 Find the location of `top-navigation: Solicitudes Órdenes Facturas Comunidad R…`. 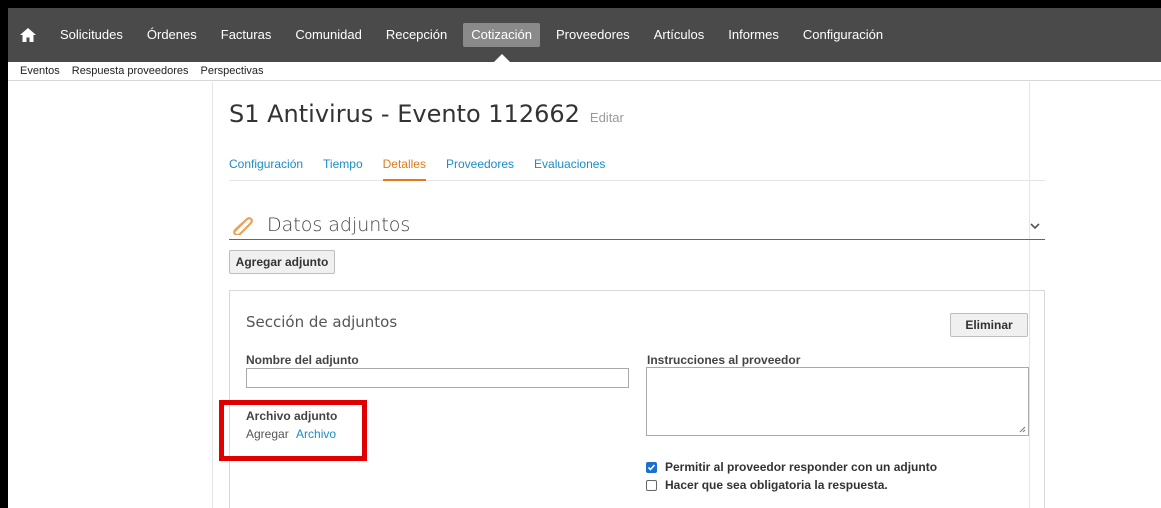

top-navigation: Solicitudes Órdenes Facturas Comunidad R… is located at coordinates (584, 35).